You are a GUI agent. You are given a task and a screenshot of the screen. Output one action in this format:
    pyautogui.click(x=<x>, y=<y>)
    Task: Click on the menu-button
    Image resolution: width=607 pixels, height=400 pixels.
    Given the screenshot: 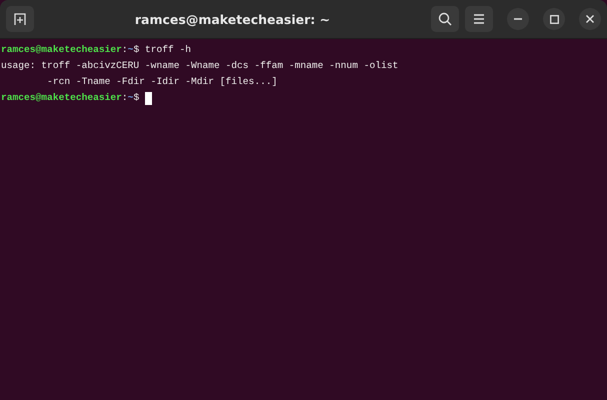 What is the action you would take?
    pyautogui.click(x=479, y=19)
    